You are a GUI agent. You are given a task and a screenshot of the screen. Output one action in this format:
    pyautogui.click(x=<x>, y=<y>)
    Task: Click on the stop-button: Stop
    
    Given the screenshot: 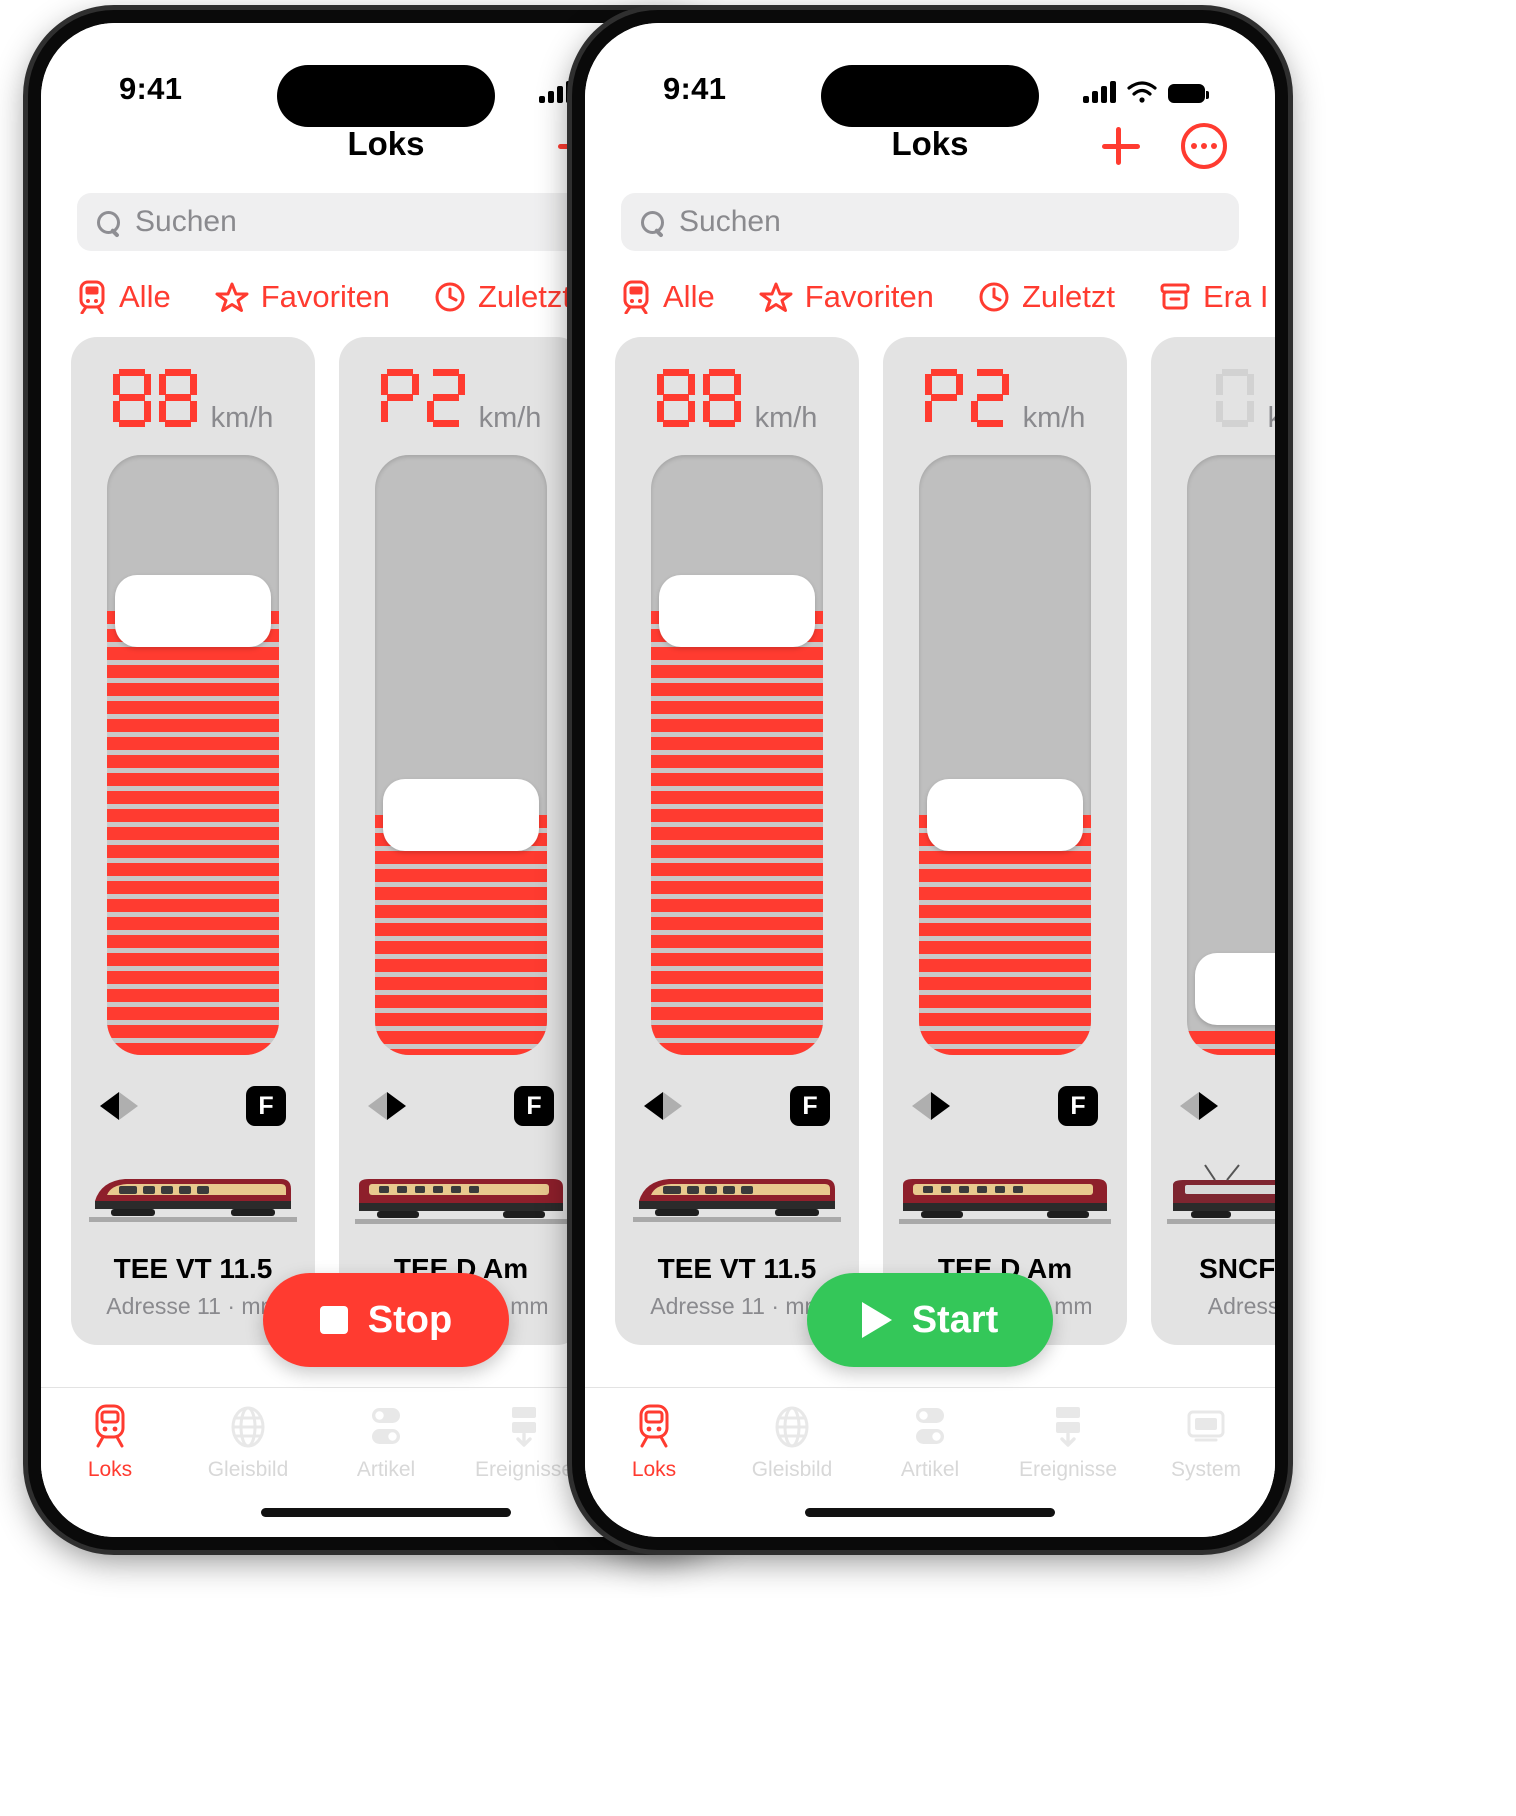 What is the action you would take?
    pyautogui.click(x=386, y=1320)
    